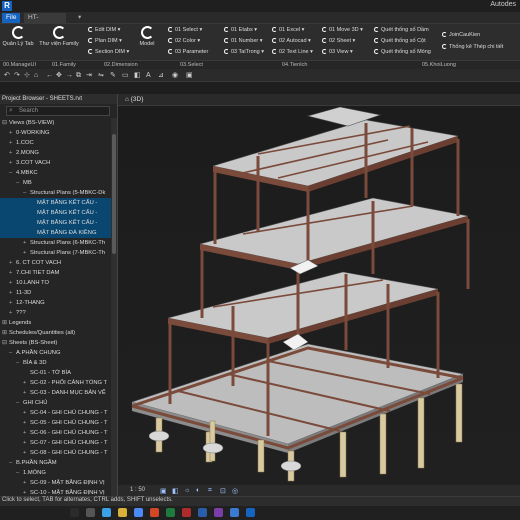 The width and height of the screenshot is (520, 520). What do you see at coordinates (58, 233) in the screenshot?
I see `tree-item: MẶT BẰNG ĐÀ KIỀNG` at bounding box center [58, 233].